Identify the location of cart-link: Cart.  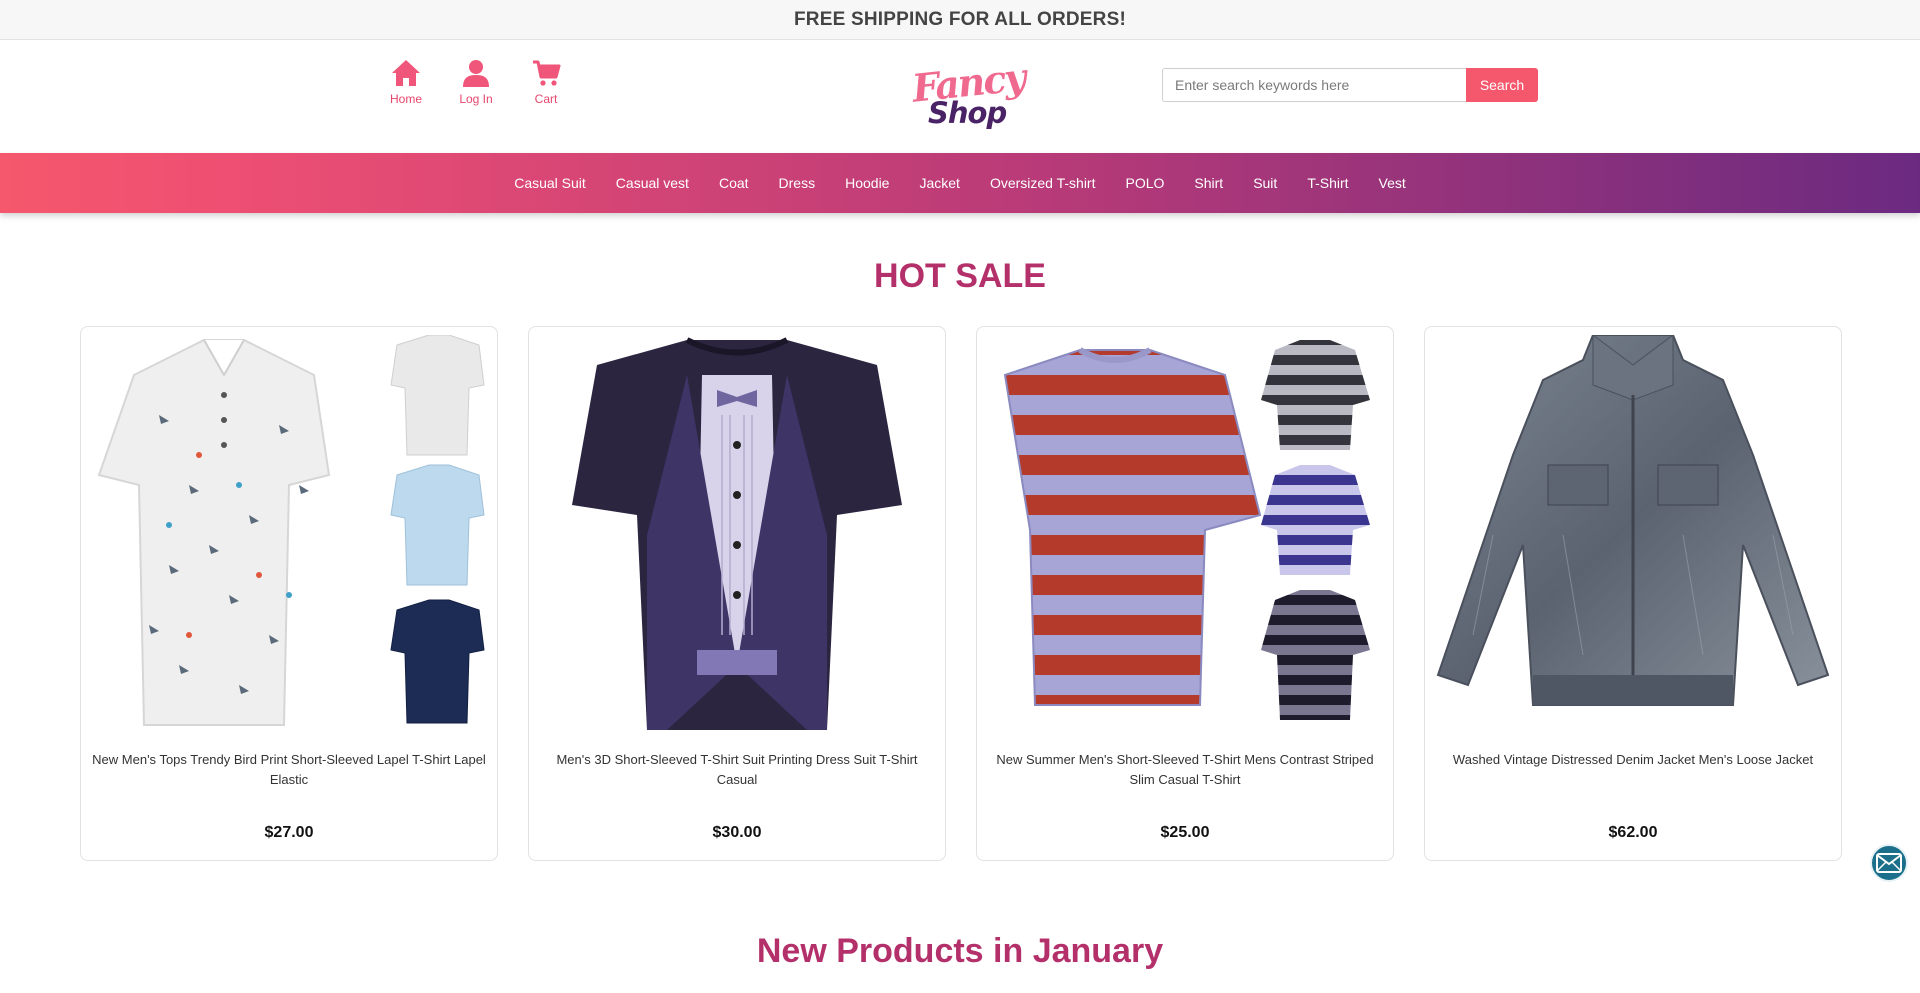
(546, 82).